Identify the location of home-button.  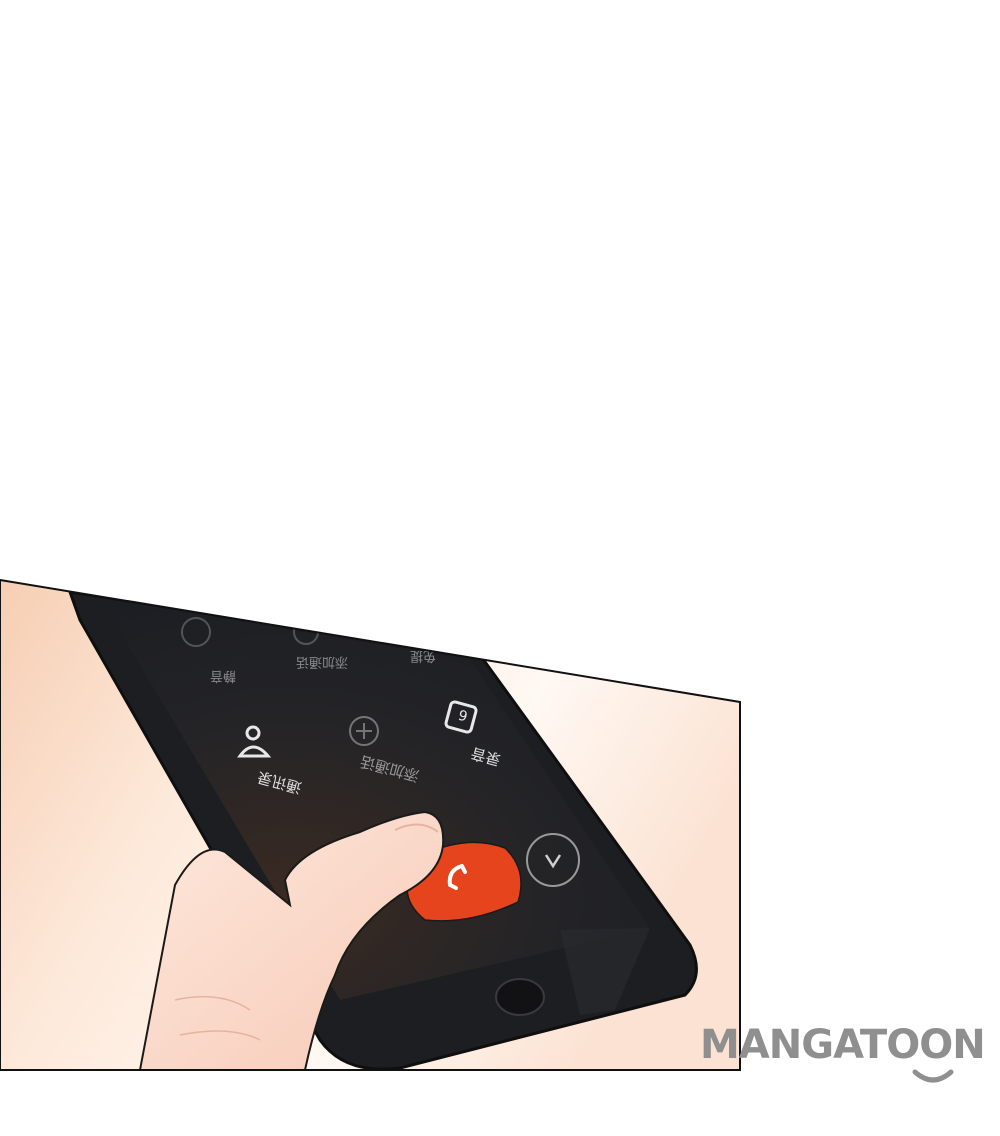
(520, 997).